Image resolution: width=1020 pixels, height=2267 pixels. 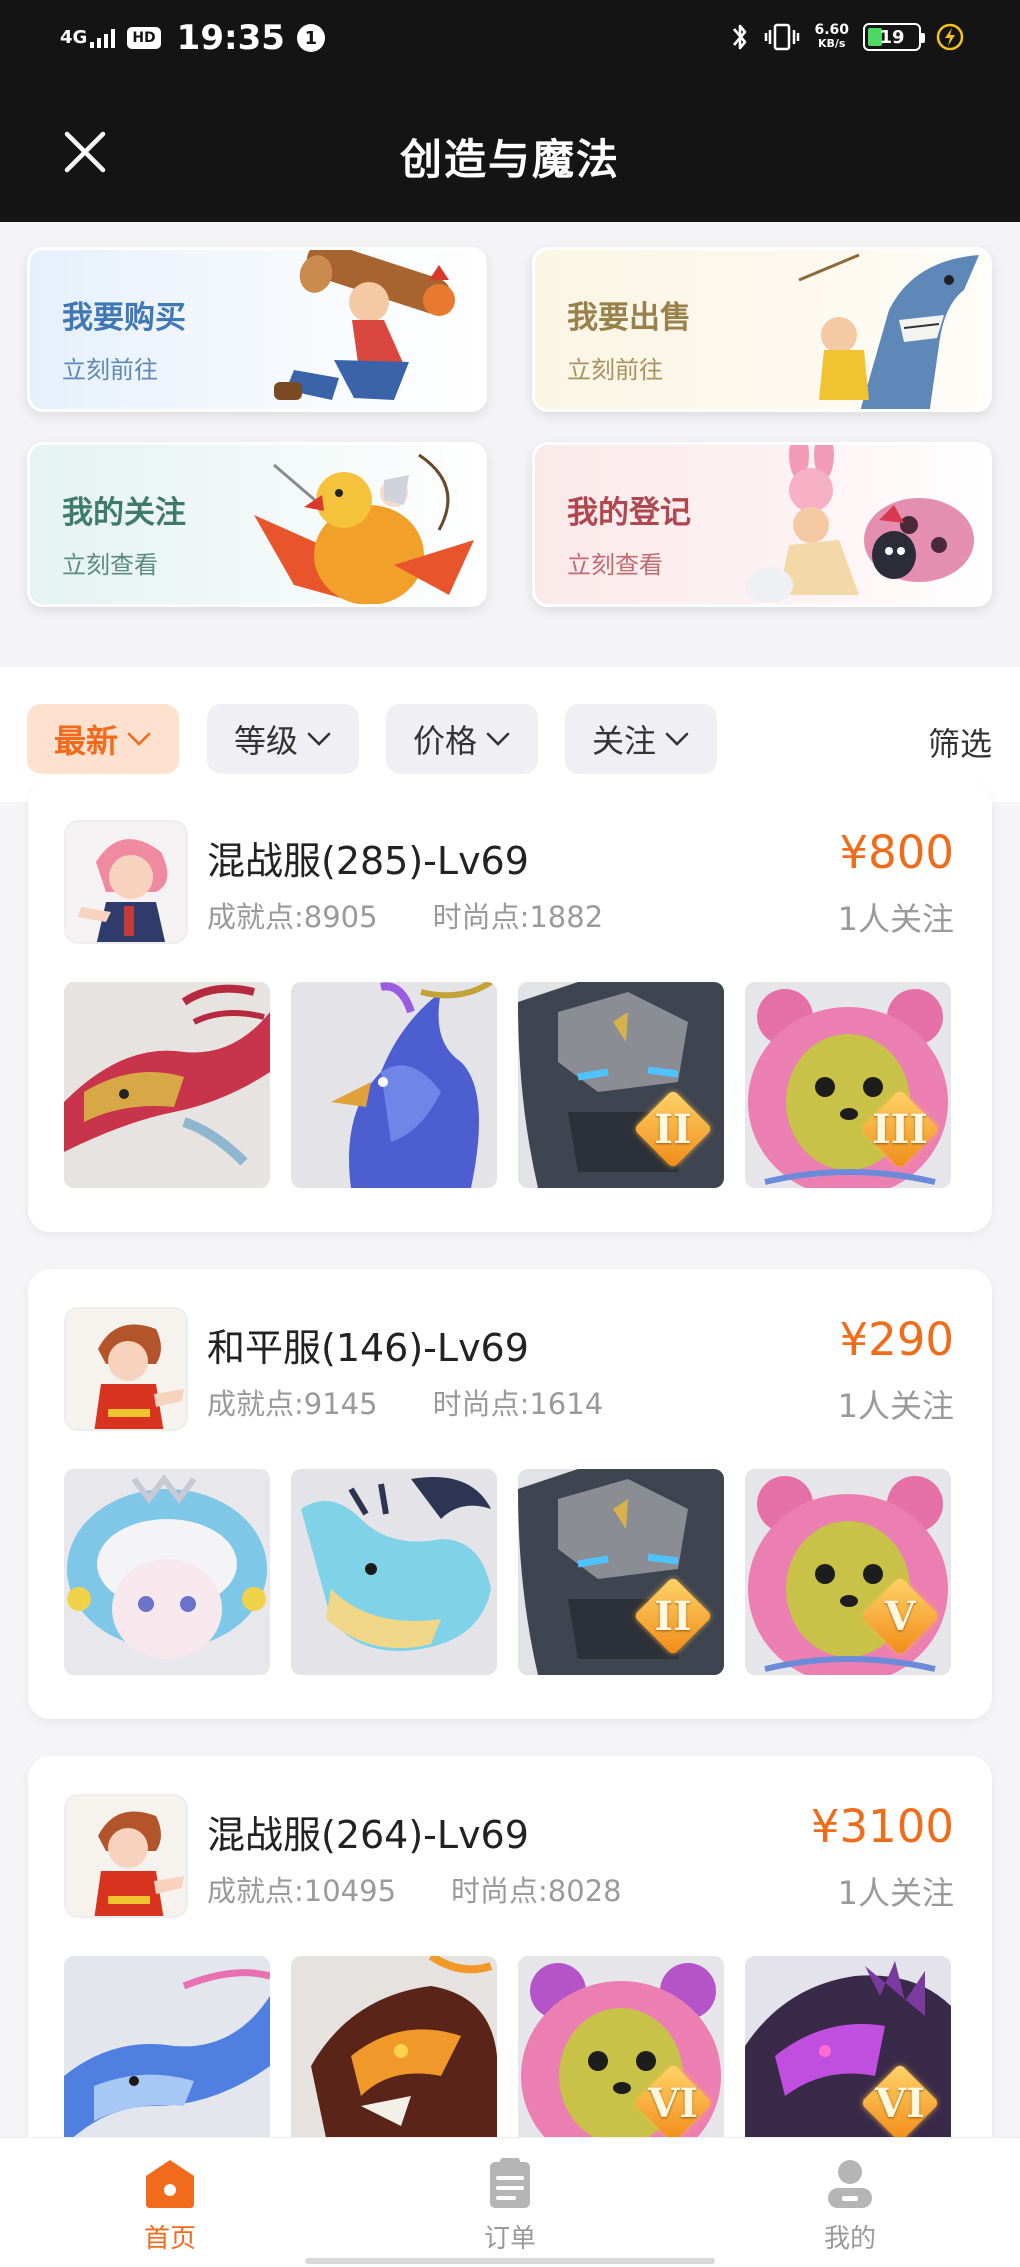 What do you see at coordinates (74, 37) in the screenshot?
I see `network-type: 4G` at bounding box center [74, 37].